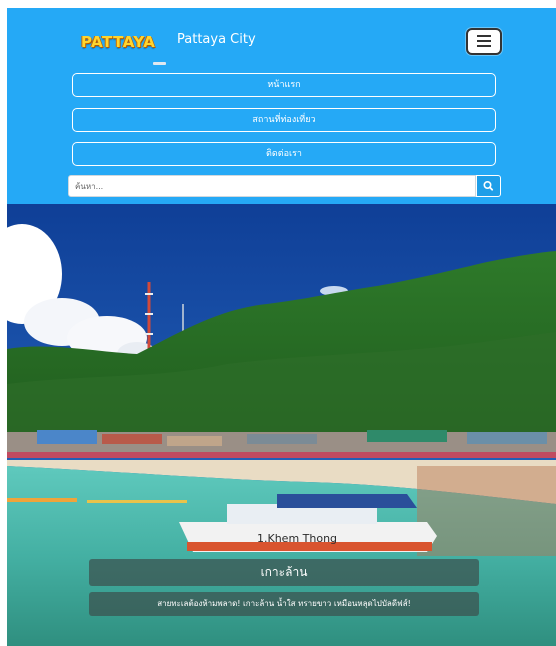  I want to click on logo-underline, so click(159, 63).